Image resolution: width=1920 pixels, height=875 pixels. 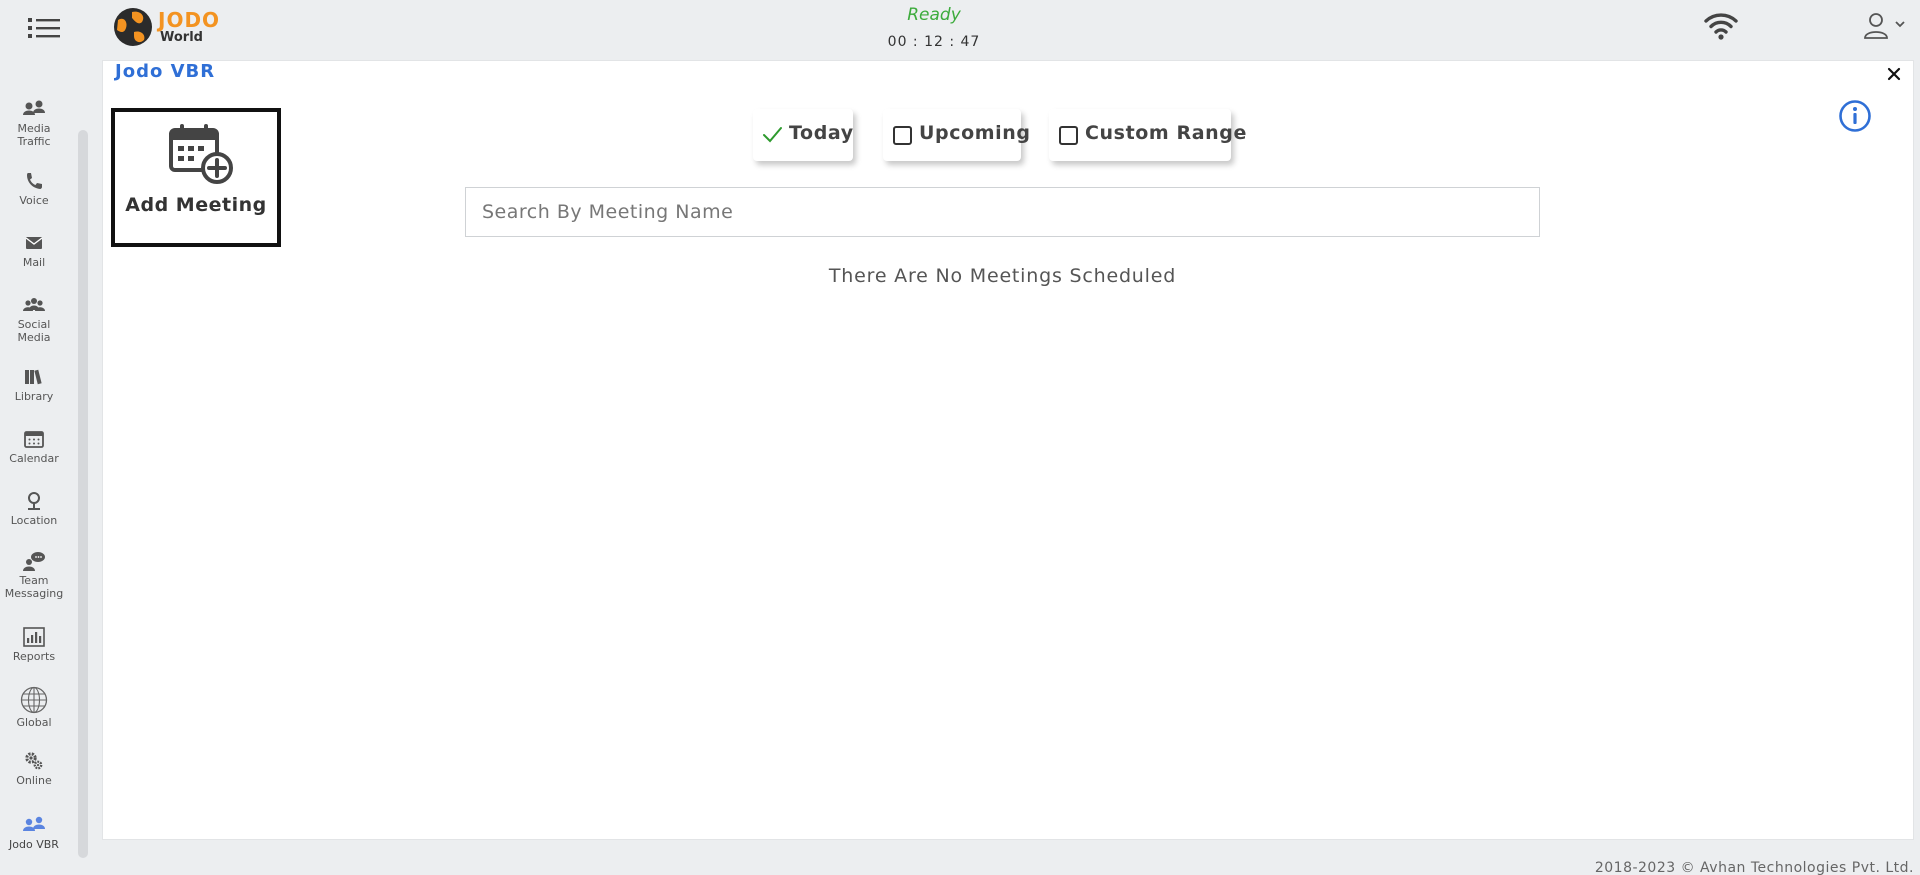 I want to click on sidebar-item-label: Global, so click(x=34, y=722).